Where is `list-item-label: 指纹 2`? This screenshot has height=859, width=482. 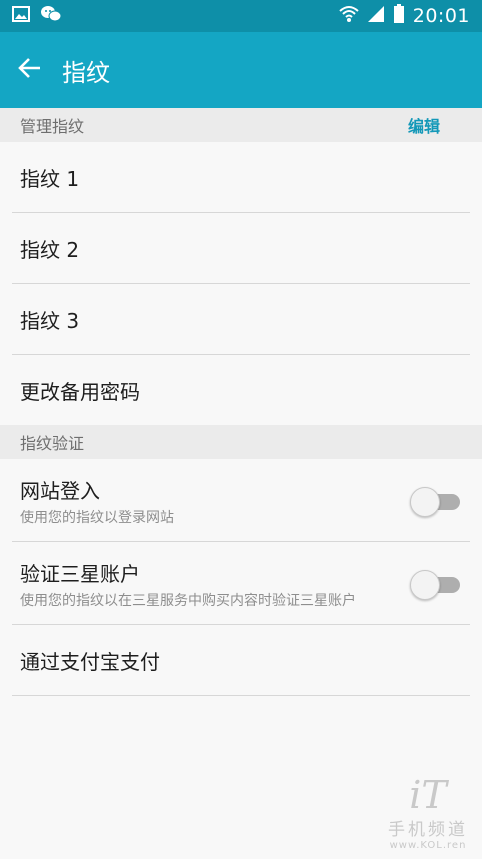
list-item-label: 指纹 2 is located at coordinates (50, 249).